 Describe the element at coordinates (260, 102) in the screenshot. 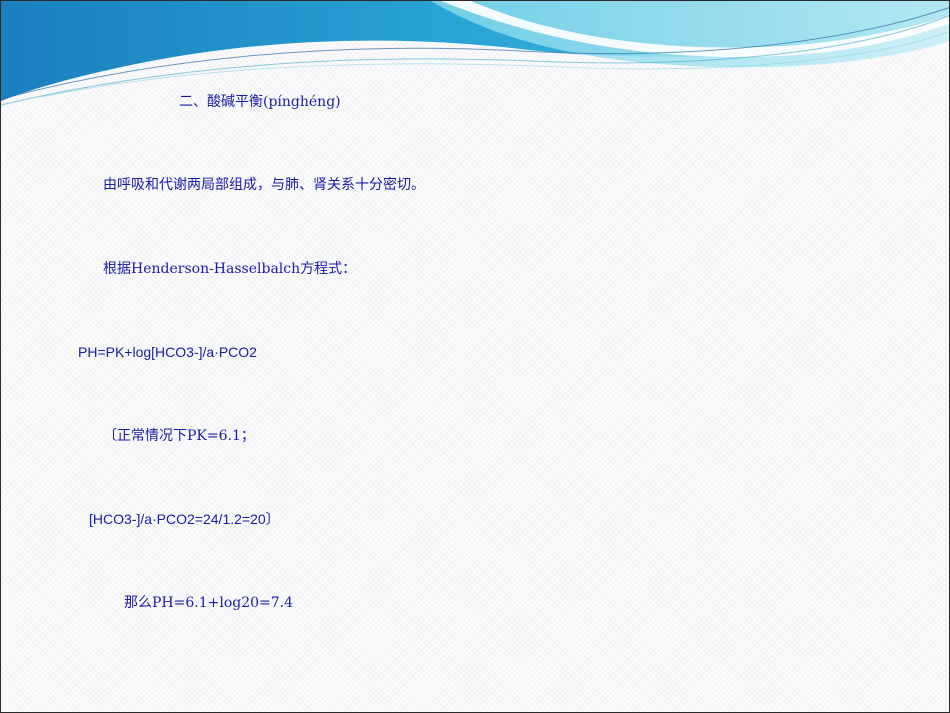

I see `section-heading: 二、酸碱平衡(pínghéng)` at that location.